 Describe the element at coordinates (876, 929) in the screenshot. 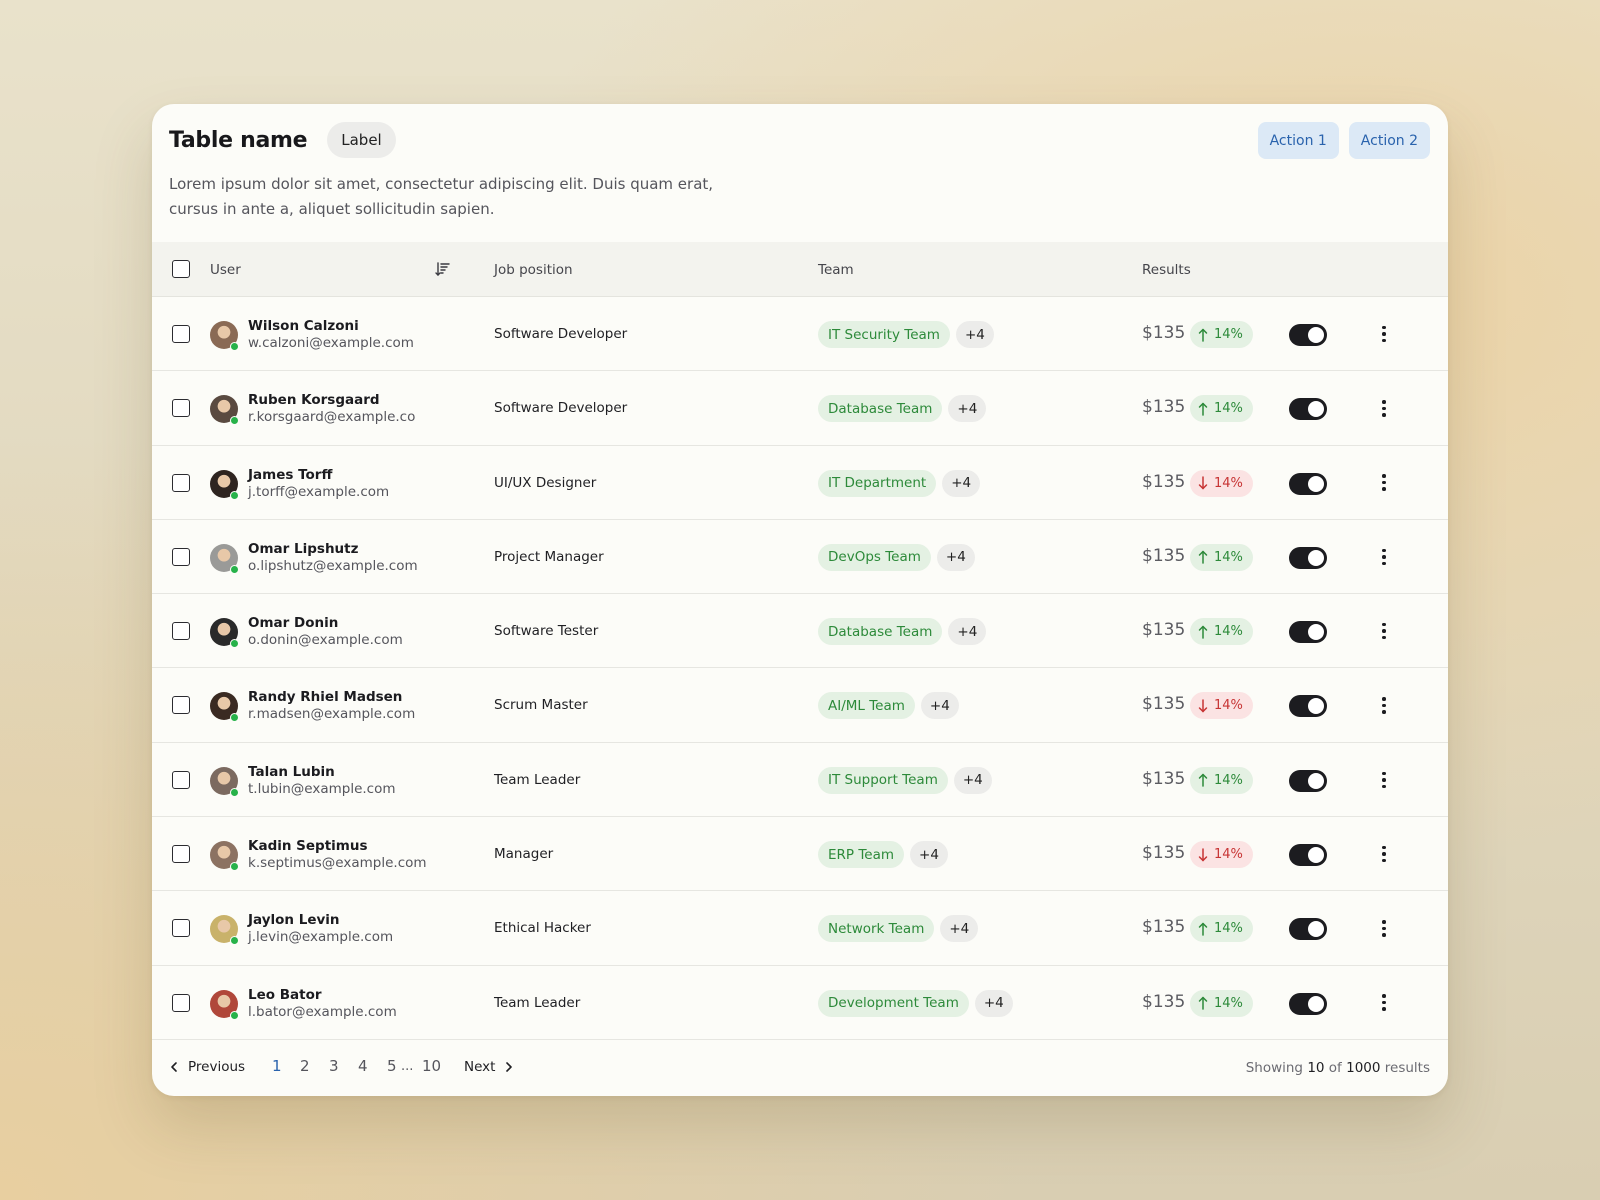

I see `team-badge: Network Team` at that location.